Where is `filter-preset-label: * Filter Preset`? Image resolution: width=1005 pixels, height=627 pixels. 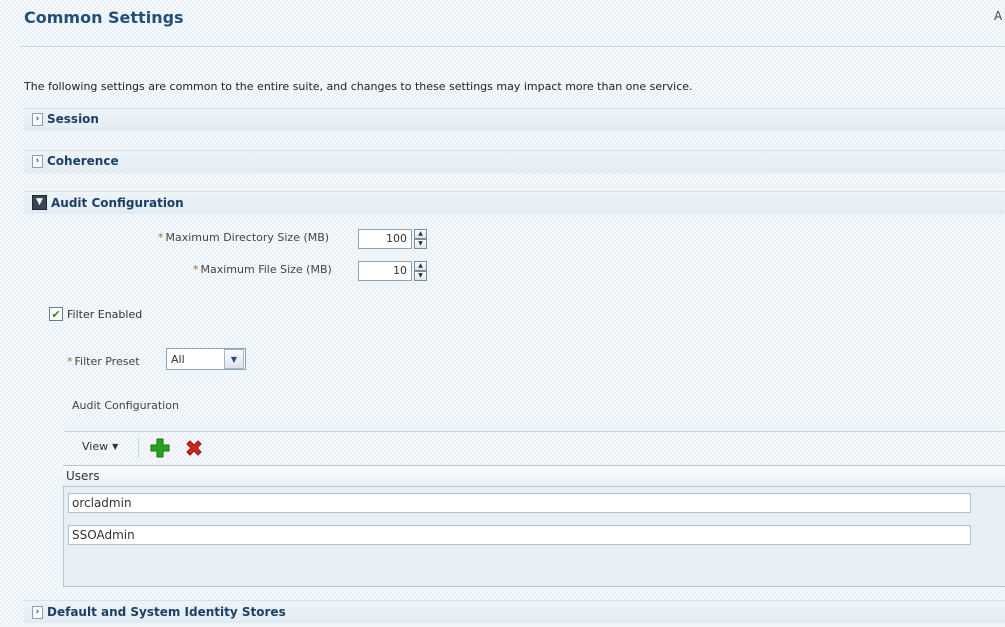 filter-preset-label: * Filter Preset is located at coordinates (103, 361).